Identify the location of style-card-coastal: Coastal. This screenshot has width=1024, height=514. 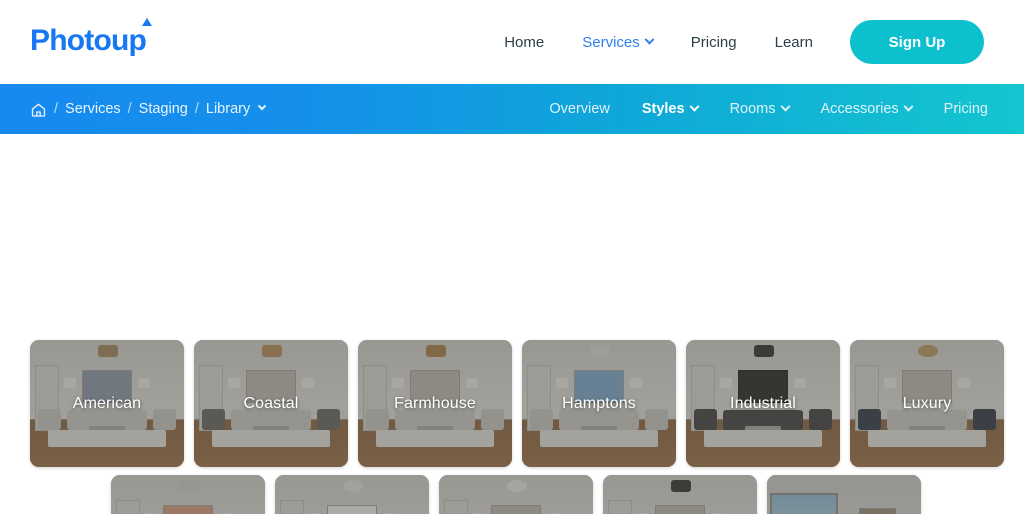
(271, 403).